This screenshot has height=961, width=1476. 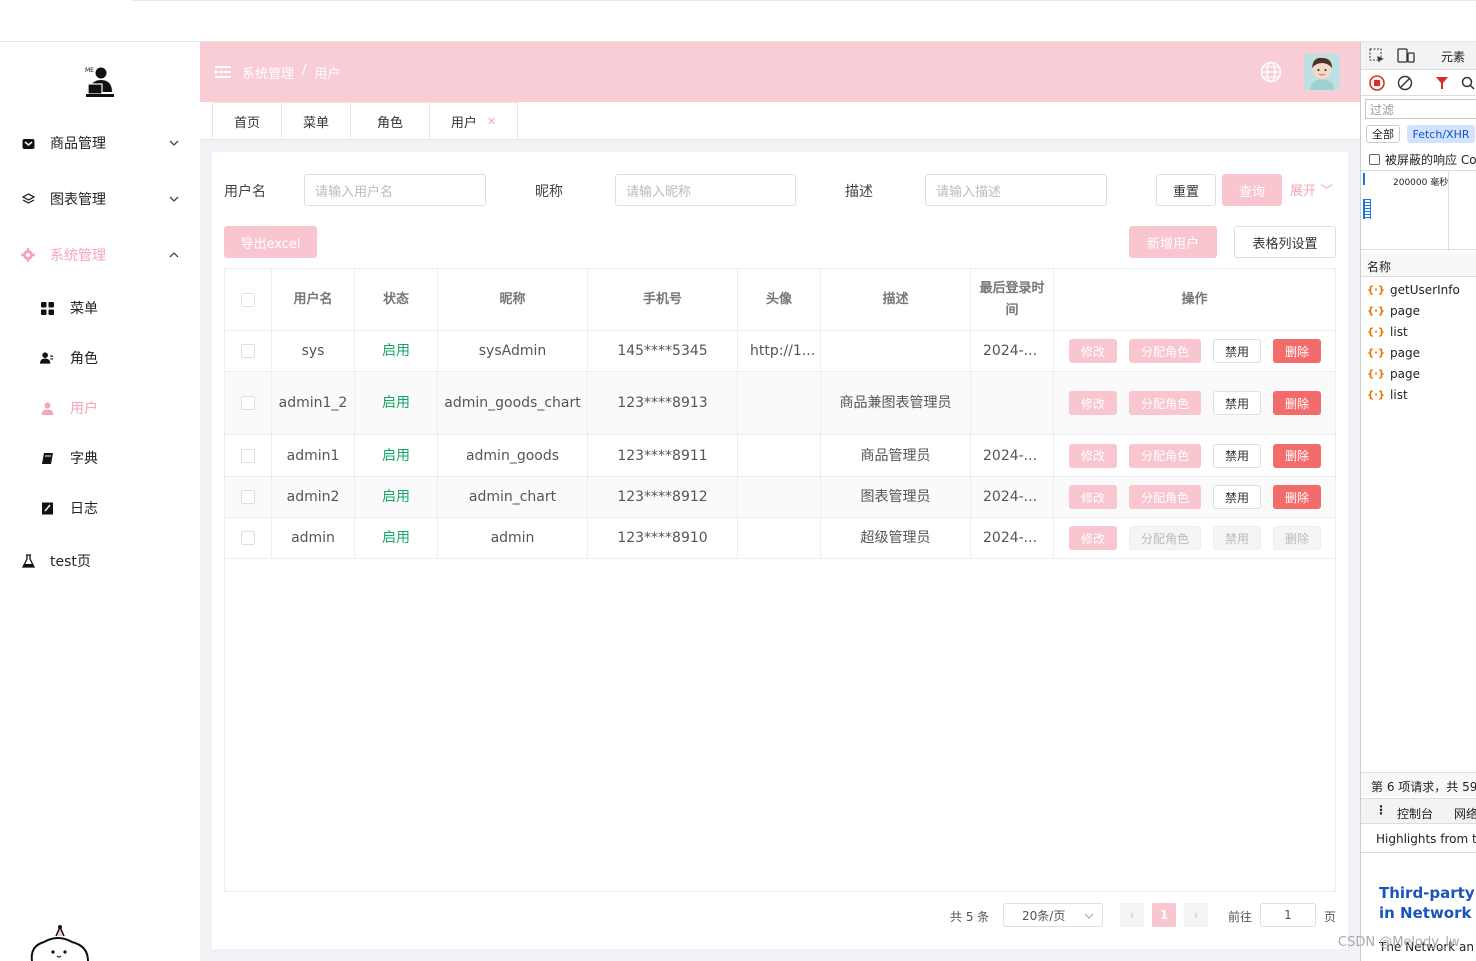 I want to click on name-column-header: 名称, so click(x=1379, y=267).